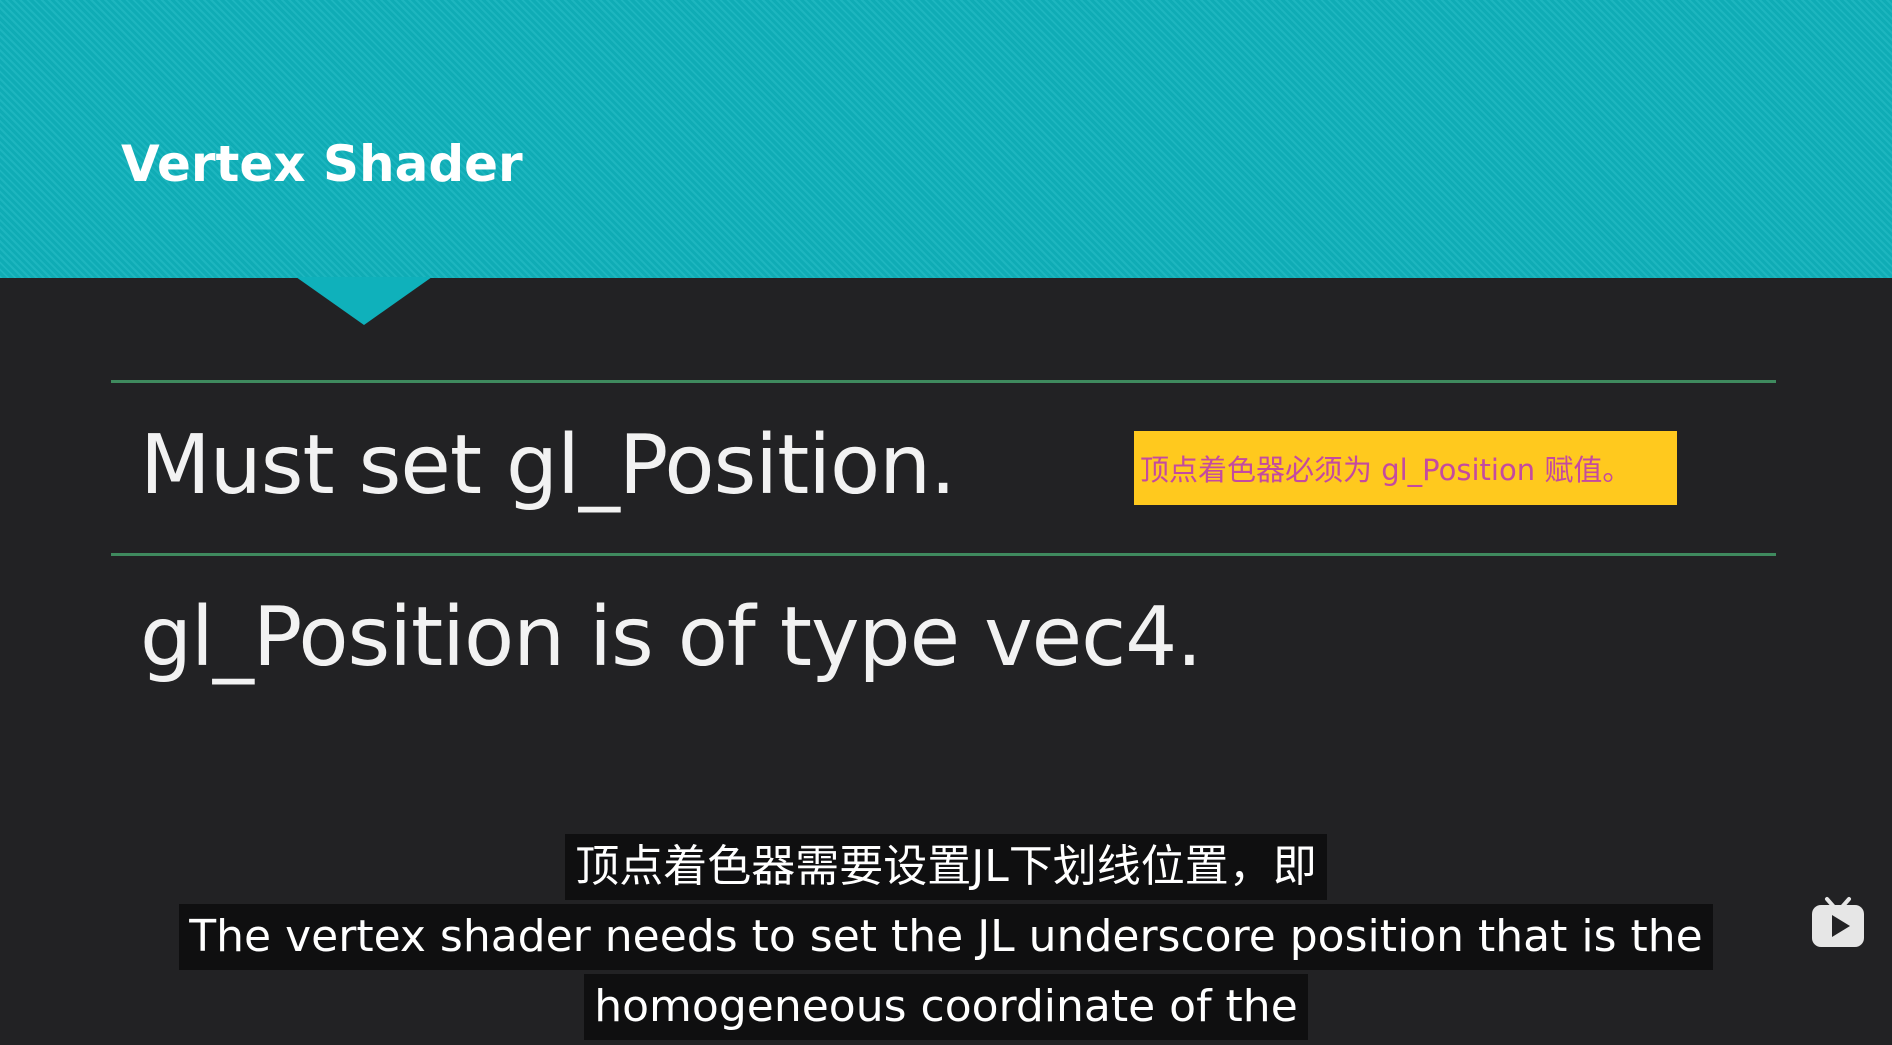 This screenshot has width=1892, height=1045. Describe the element at coordinates (548, 465) in the screenshot. I see `bullet-must-set: Must set gl_Position.` at that location.